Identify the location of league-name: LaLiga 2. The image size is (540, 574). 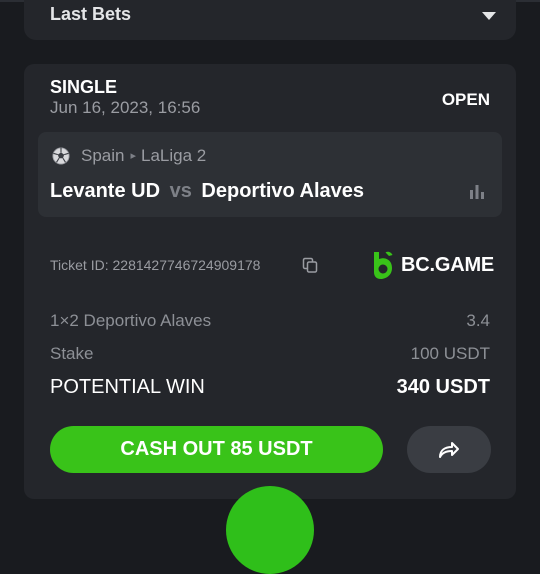
(174, 155).